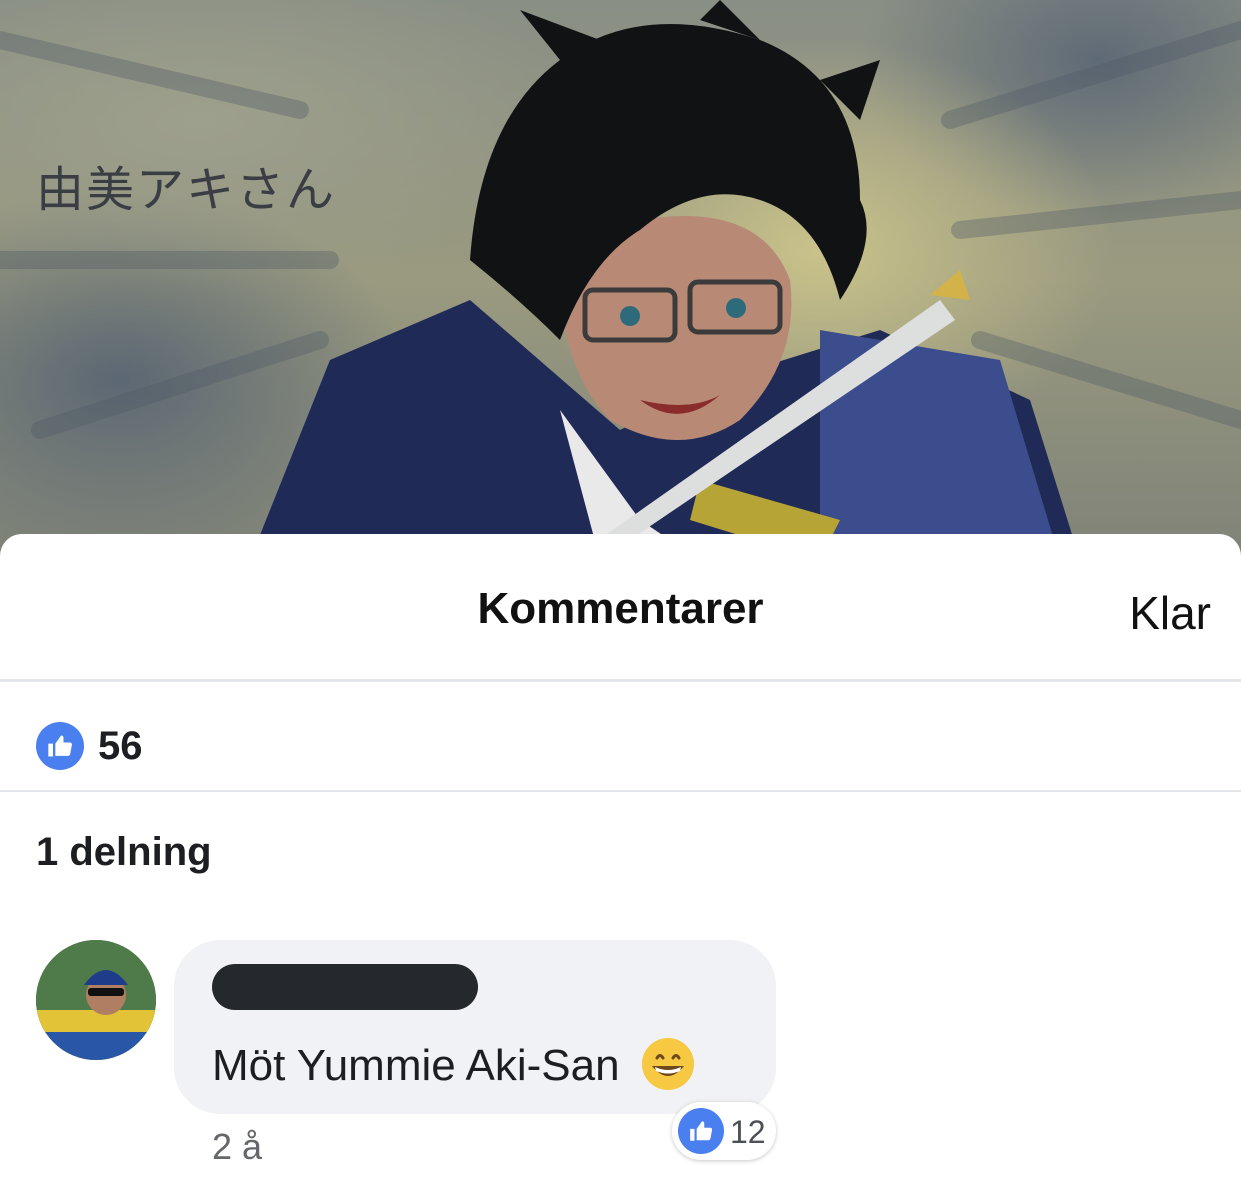 The image size is (1241, 1179). What do you see at coordinates (186, 190) in the screenshot?
I see `artwork-caption: 由美アキさん` at bounding box center [186, 190].